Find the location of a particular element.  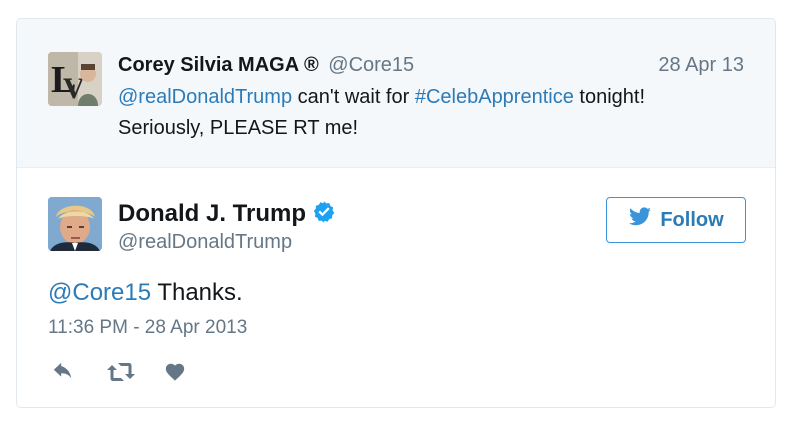

retweet-icon is located at coordinates (121, 372).